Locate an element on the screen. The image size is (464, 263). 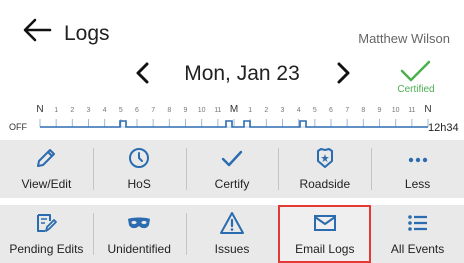
off-duty-total: 12h34 is located at coordinates (443, 128).